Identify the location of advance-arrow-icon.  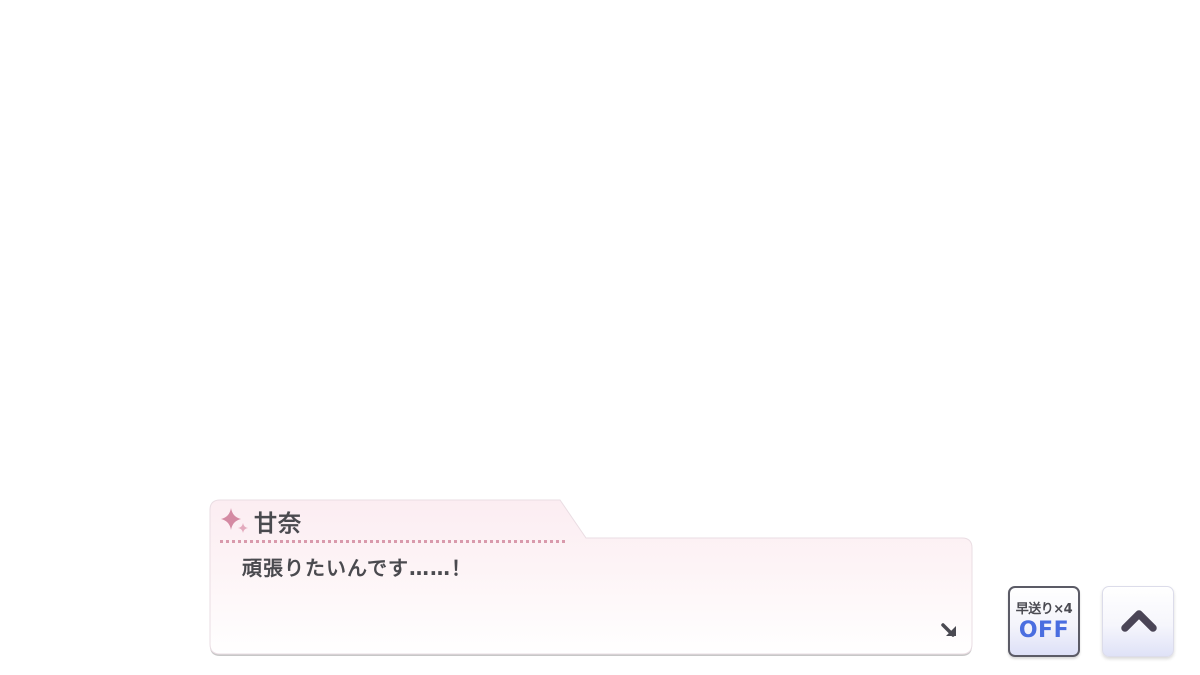
(948, 630).